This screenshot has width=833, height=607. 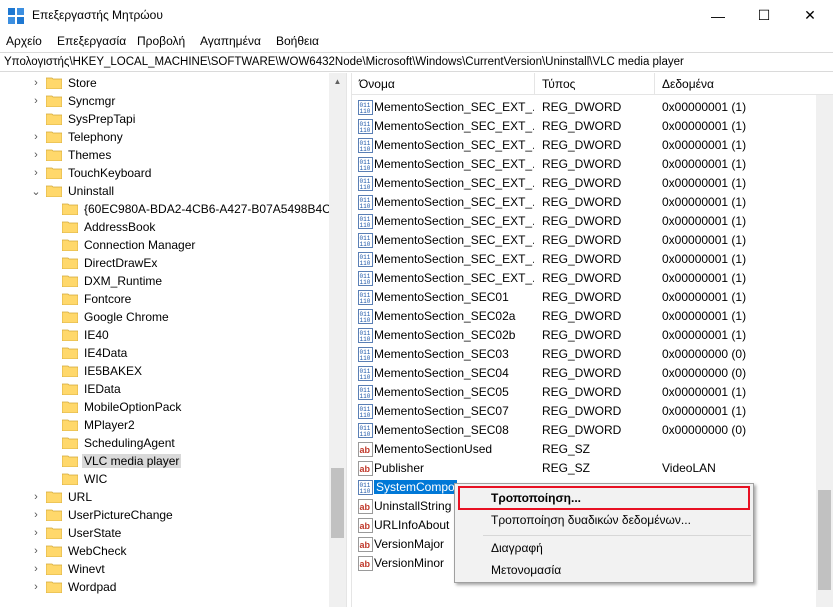 What do you see at coordinates (824, 351) in the screenshot?
I see `list-scrollbar` at bounding box center [824, 351].